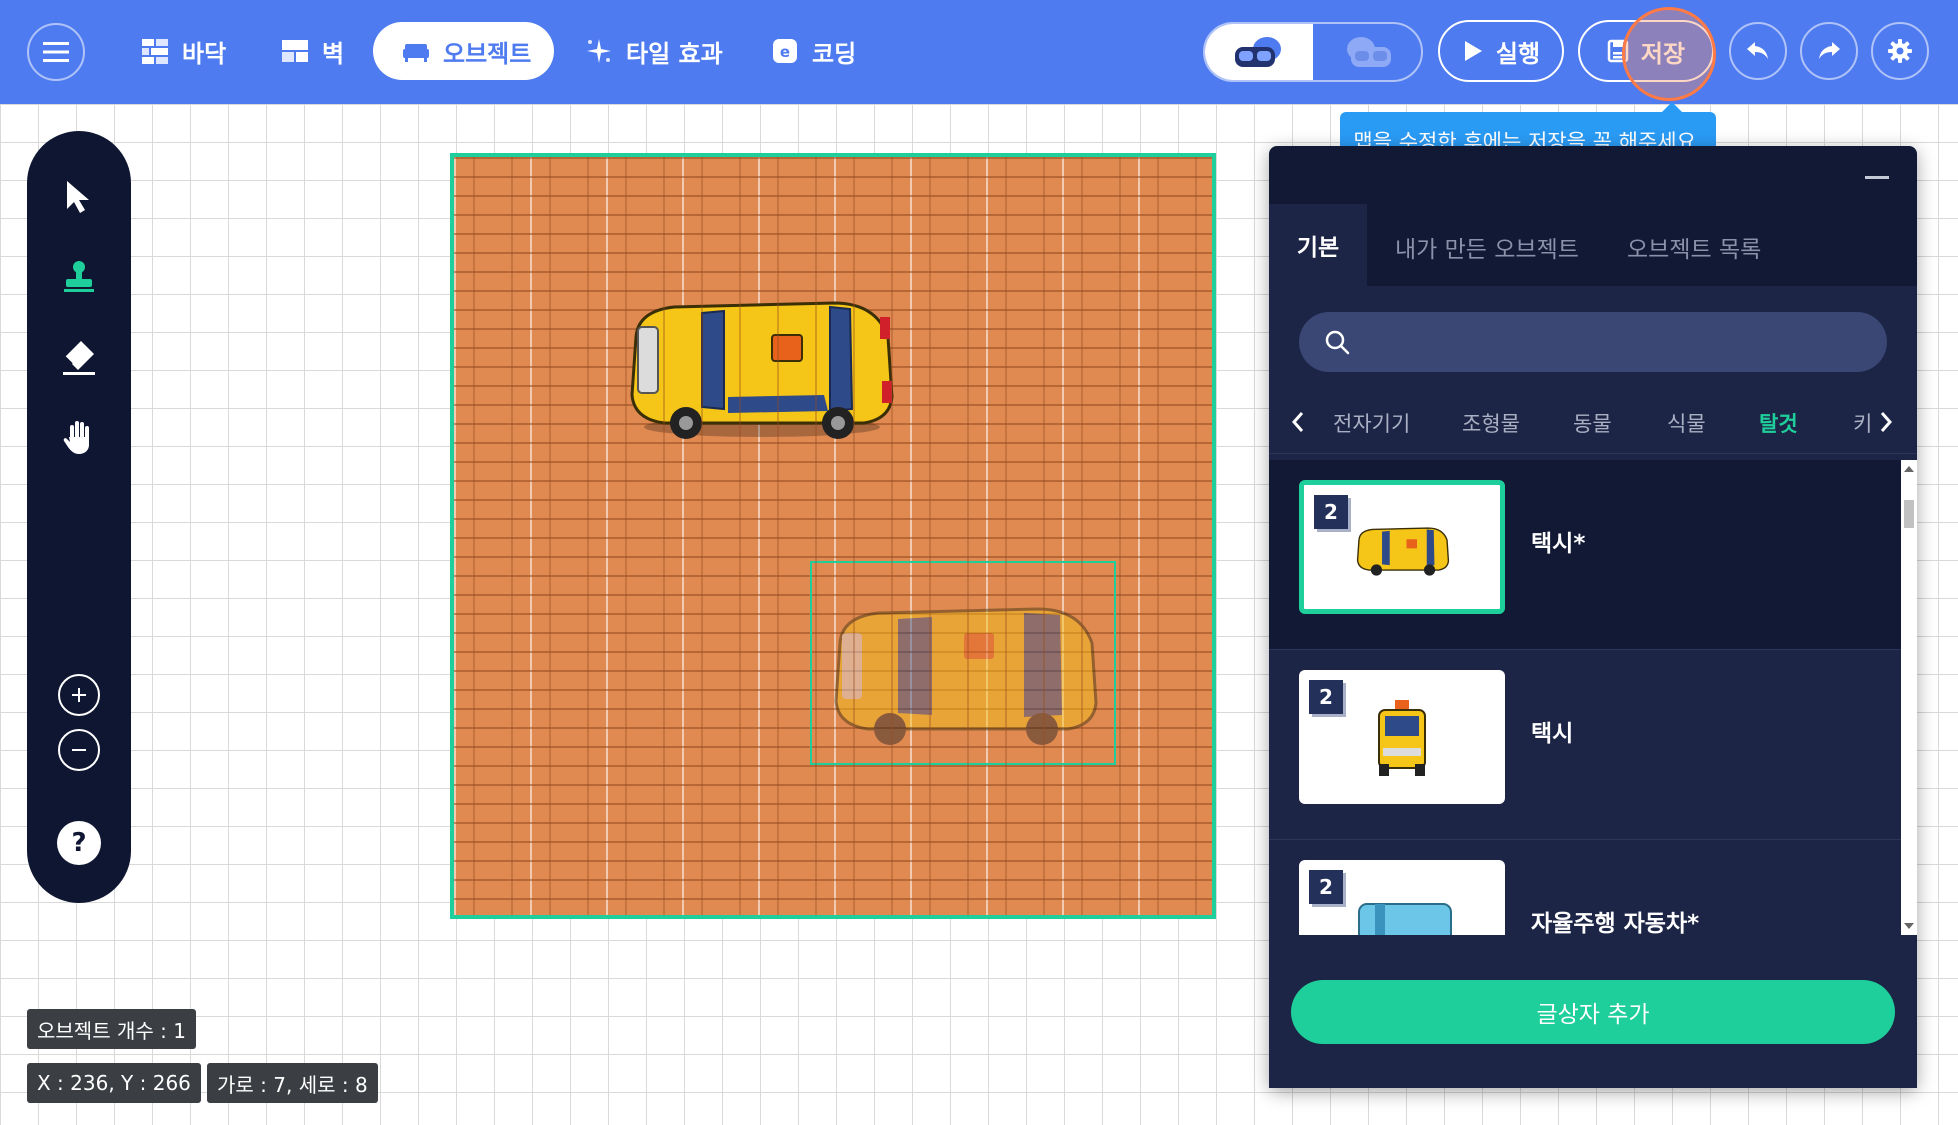 Image resolution: width=1958 pixels, height=1125 pixels. What do you see at coordinates (1491, 423) in the screenshot?
I see `category-sculpture: 조형물` at bounding box center [1491, 423].